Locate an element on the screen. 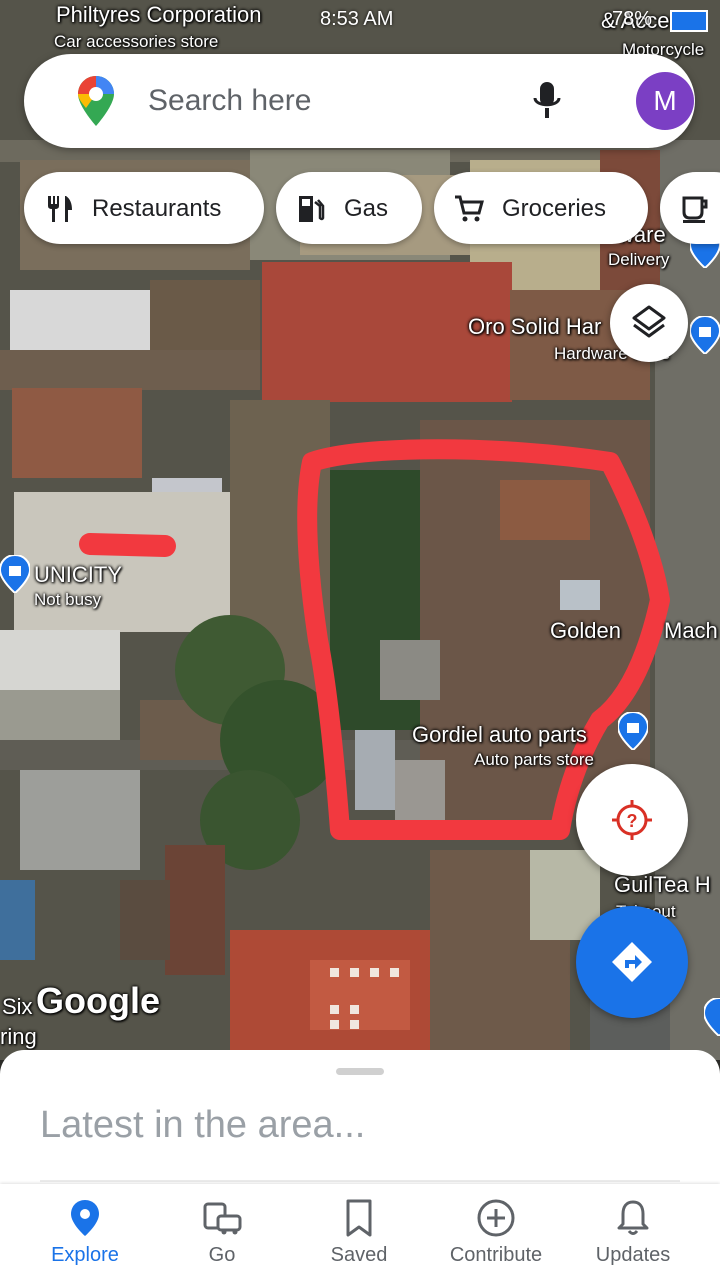 The width and height of the screenshot is (720, 1280). chip-gas: Gas is located at coordinates (349, 208).